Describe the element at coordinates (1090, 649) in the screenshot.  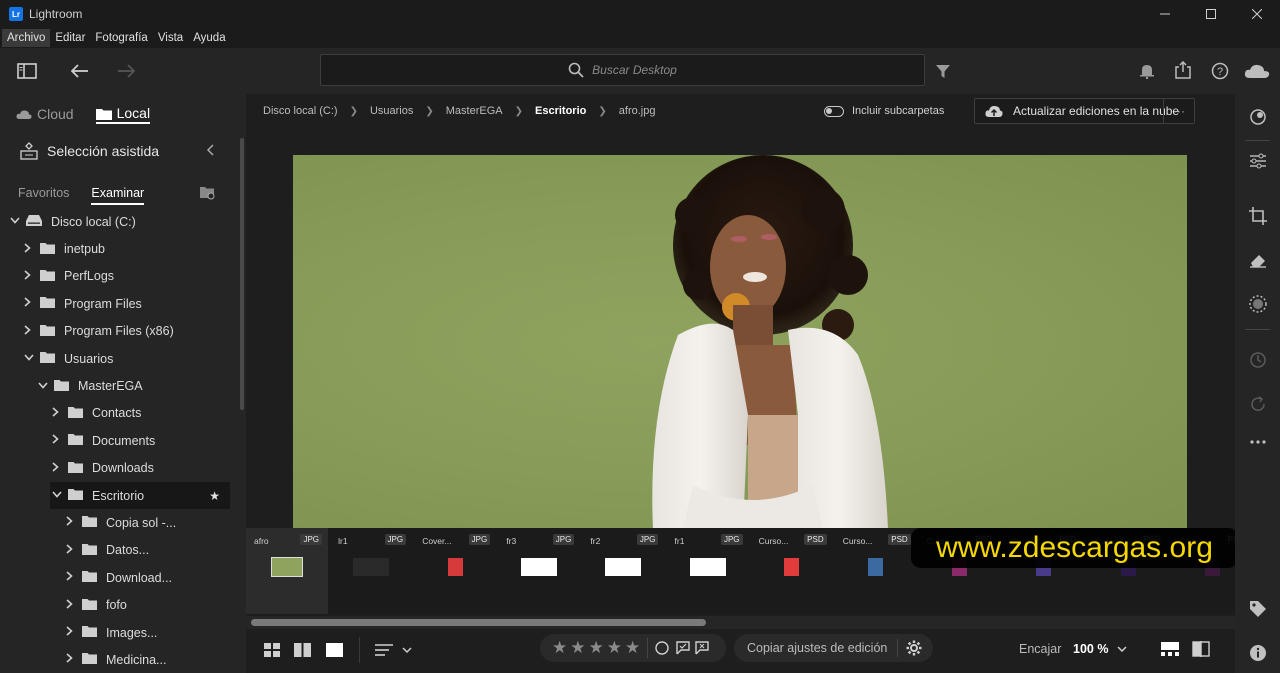
I see `zoom-value: 100 %` at that location.